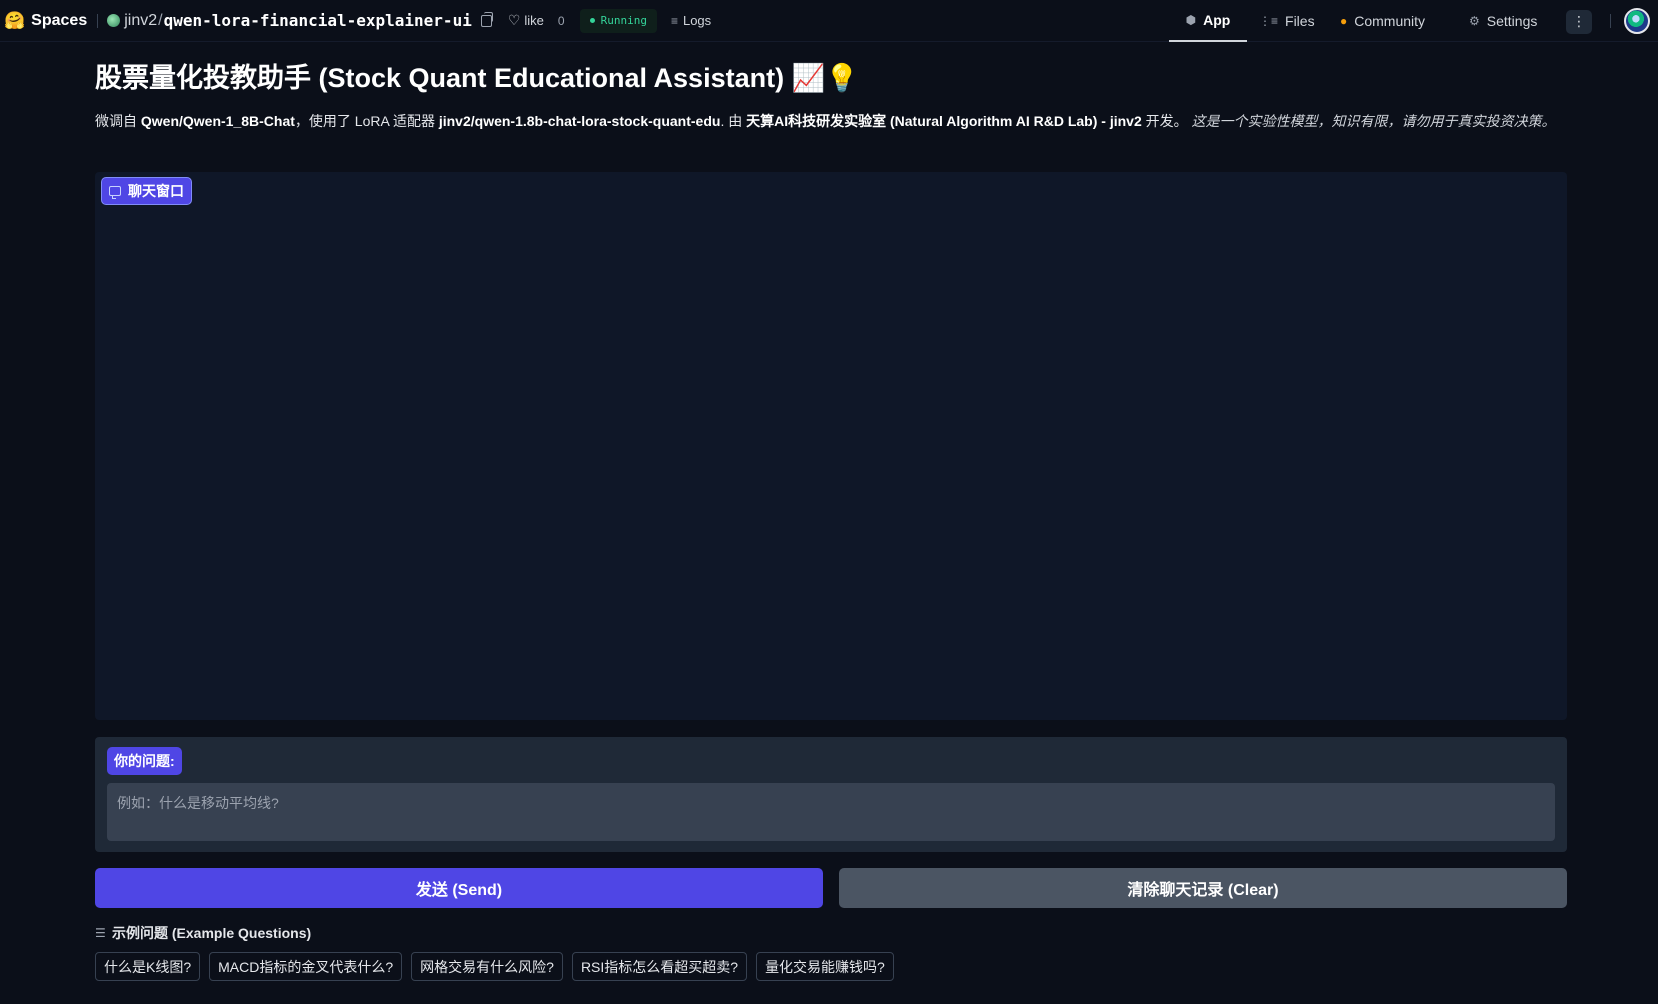 Image resolution: width=1658 pixels, height=1004 pixels. Describe the element at coordinates (1390, 21) in the screenshot. I see `tab-community-label: Community` at that location.